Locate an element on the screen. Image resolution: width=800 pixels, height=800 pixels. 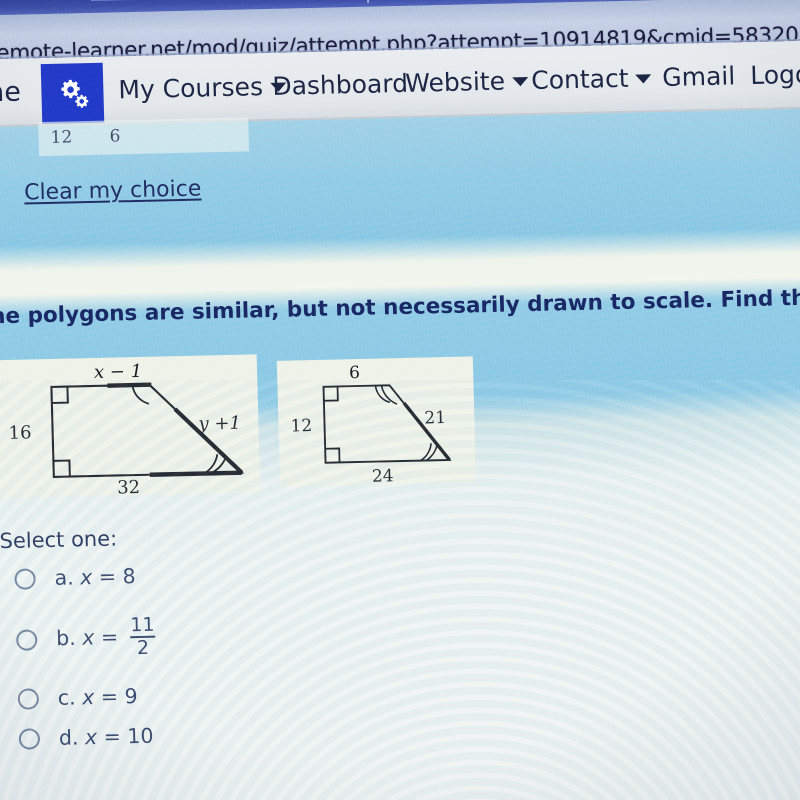
angle-arc-top-right is located at coordinates (140, 394).